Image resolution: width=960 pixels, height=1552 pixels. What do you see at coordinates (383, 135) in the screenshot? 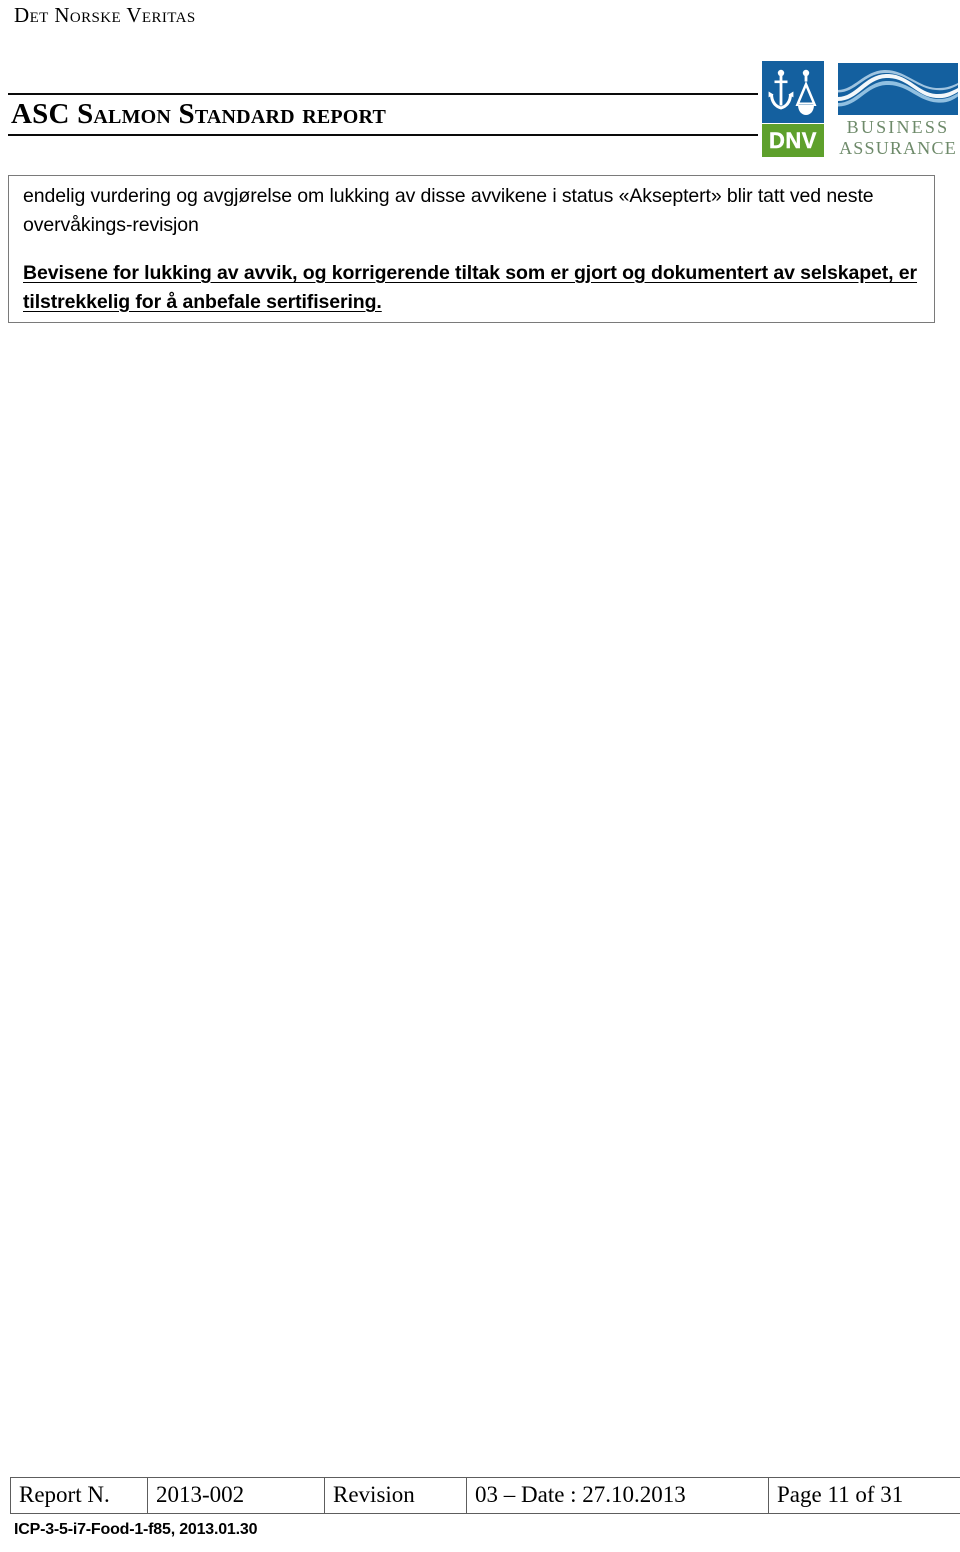
I see `title-rule-bottom` at bounding box center [383, 135].